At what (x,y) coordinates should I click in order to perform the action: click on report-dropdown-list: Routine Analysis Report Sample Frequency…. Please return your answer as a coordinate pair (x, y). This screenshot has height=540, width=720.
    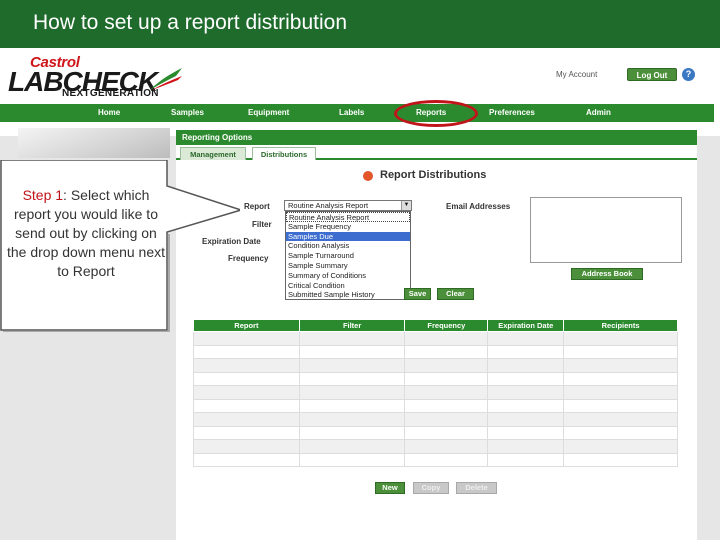
    Looking at the image, I should click on (348, 255).